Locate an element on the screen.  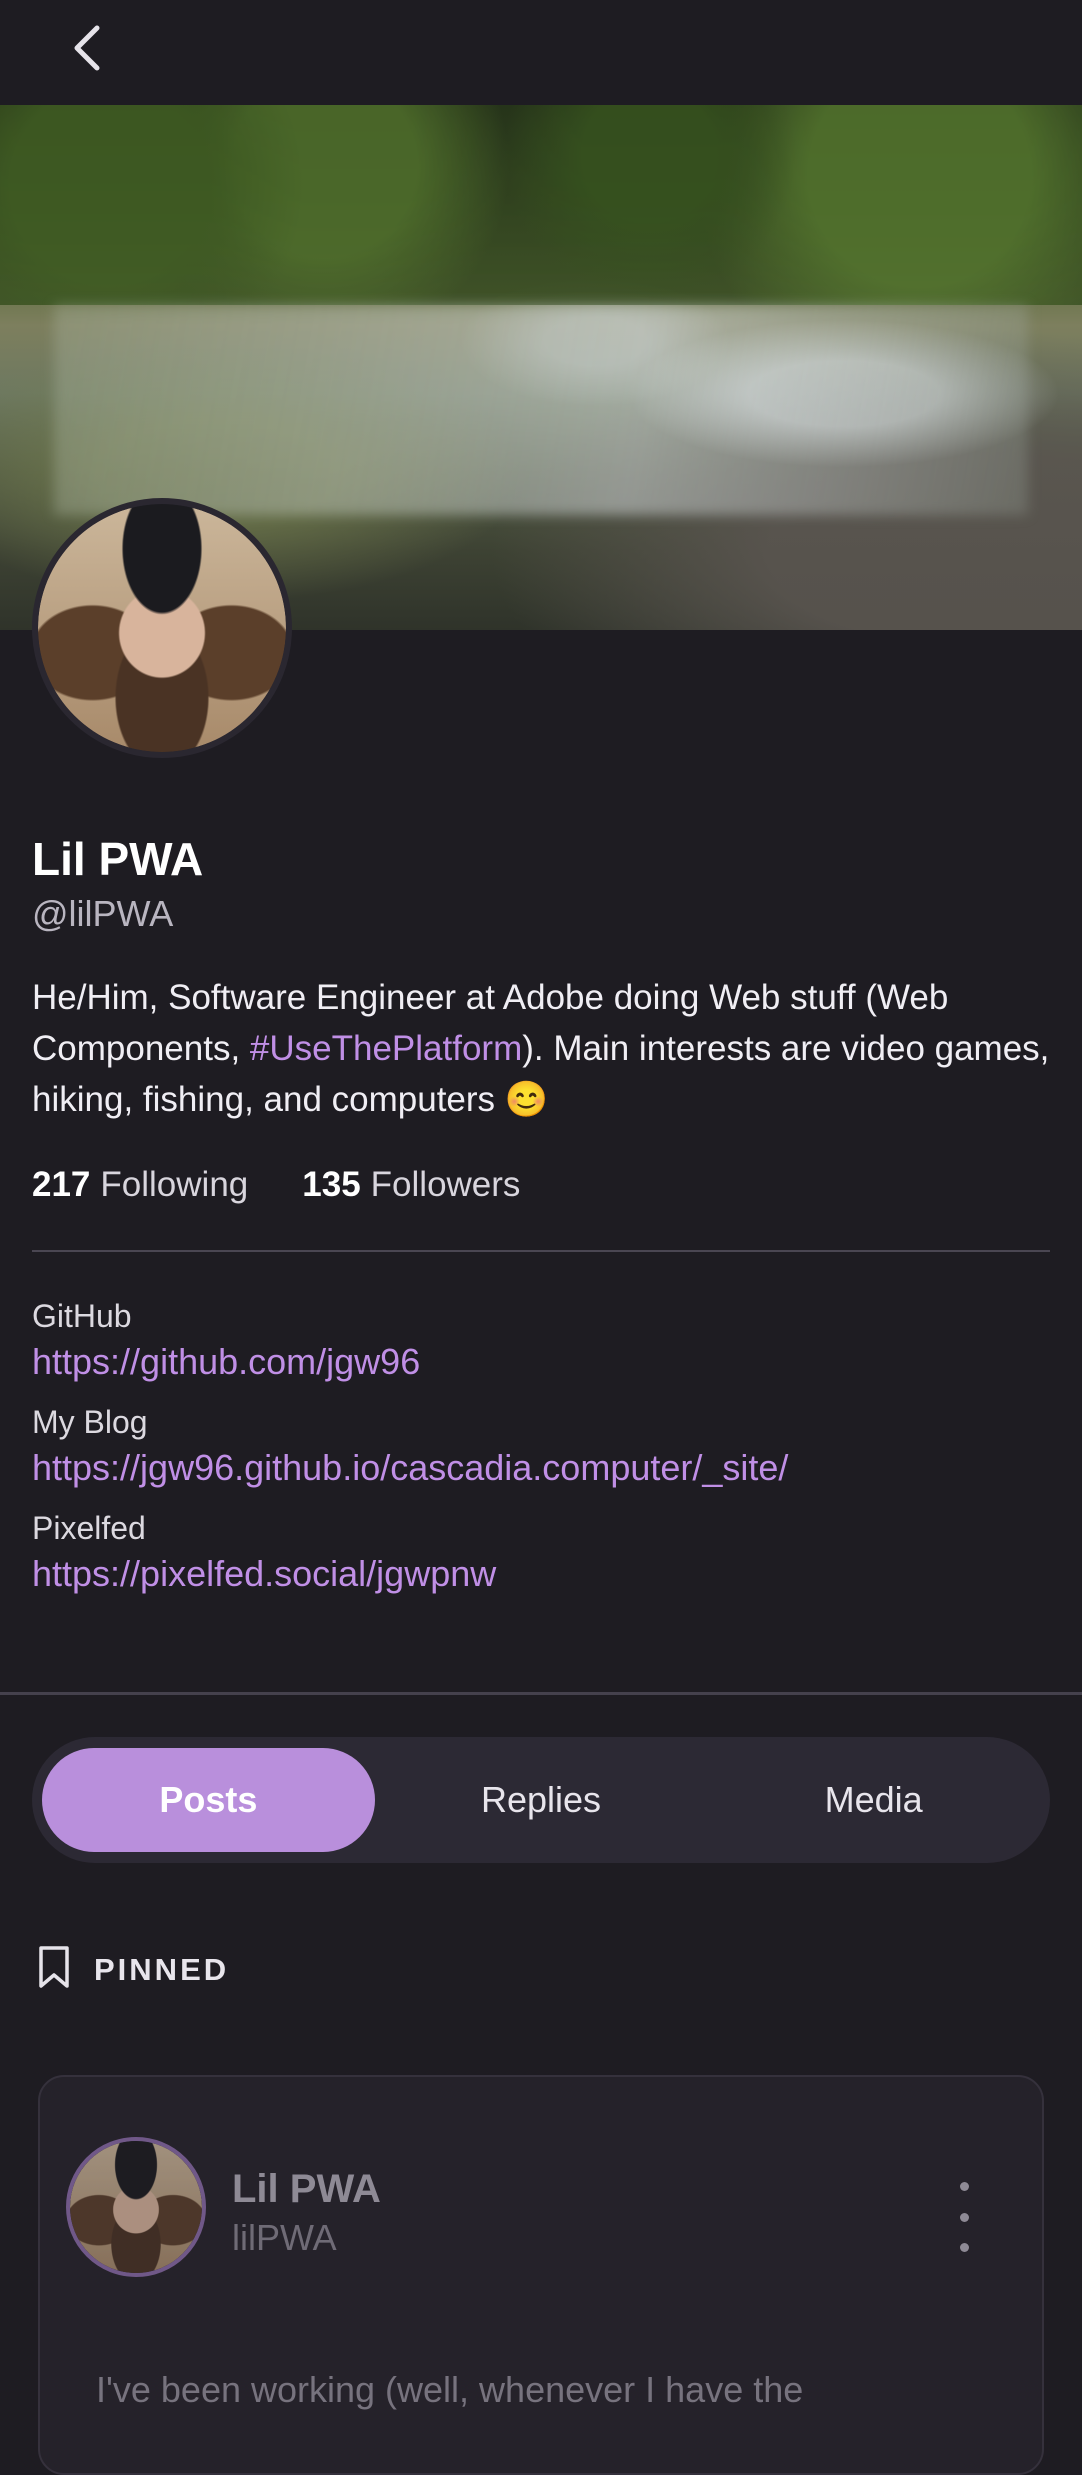
divider is located at coordinates (541, 1251).